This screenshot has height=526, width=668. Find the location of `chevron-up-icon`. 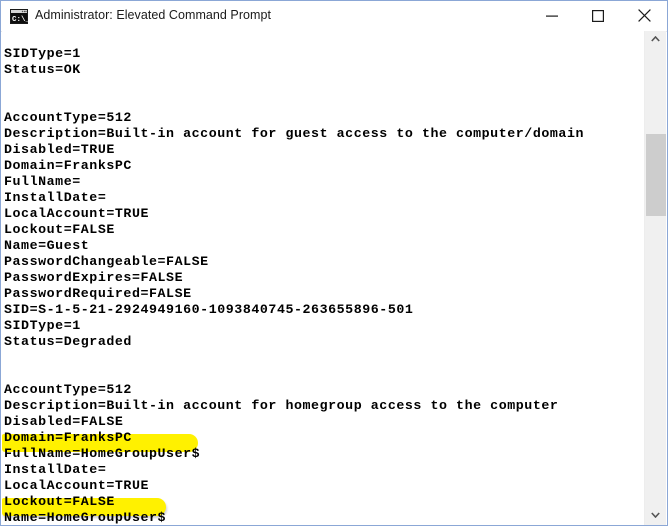

chevron-up-icon is located at coordinates (655, 39).